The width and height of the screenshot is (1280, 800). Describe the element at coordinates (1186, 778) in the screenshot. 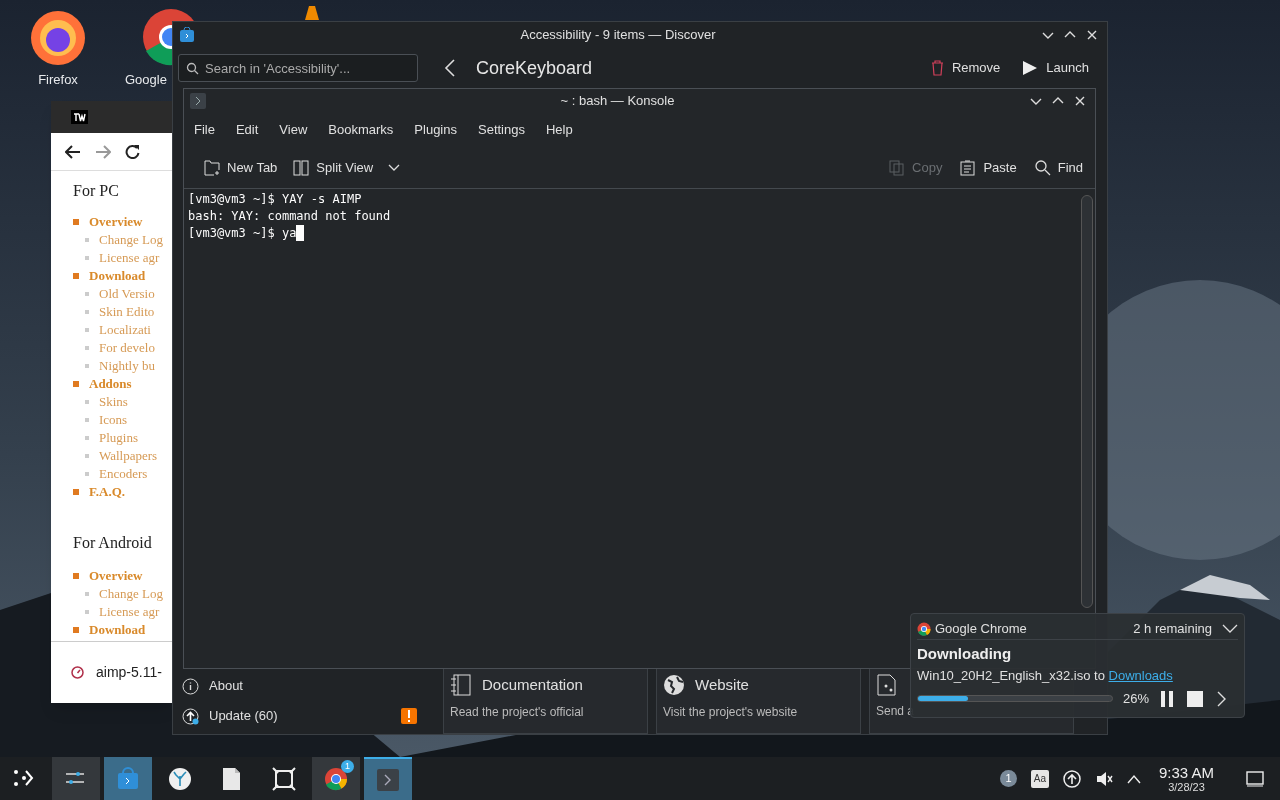

I see `clock: 9:33 AM 3/28/23` at that location.